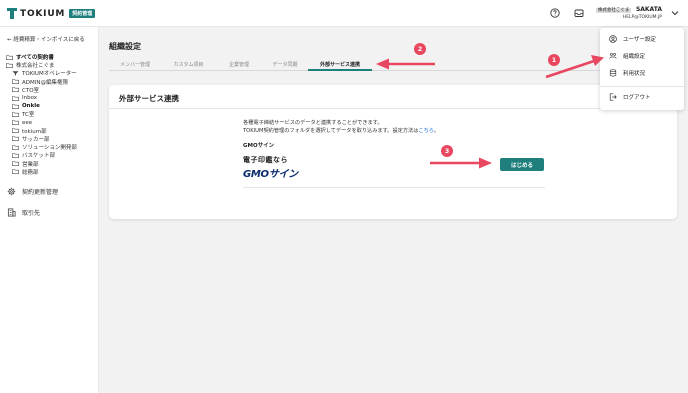  What do you see at coordinates (32, 191) in the screenshot?
I see `nav-contract-renewal: 契約更新管理` at bounding box center [32, 191].